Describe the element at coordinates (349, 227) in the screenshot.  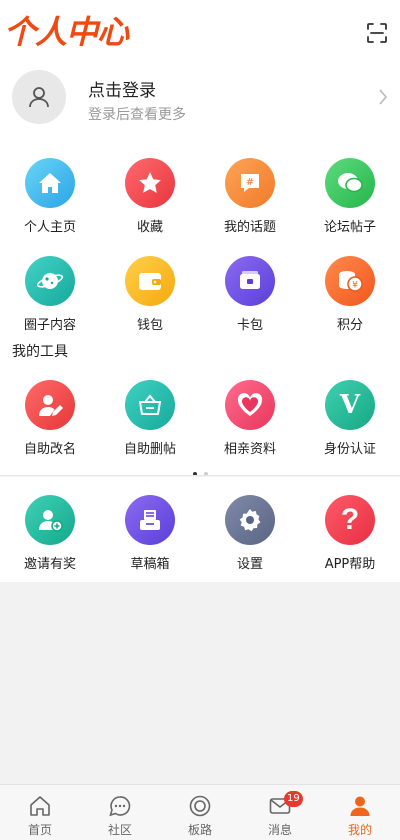
I see `grid-item-label: 论坛帖子` at that location.